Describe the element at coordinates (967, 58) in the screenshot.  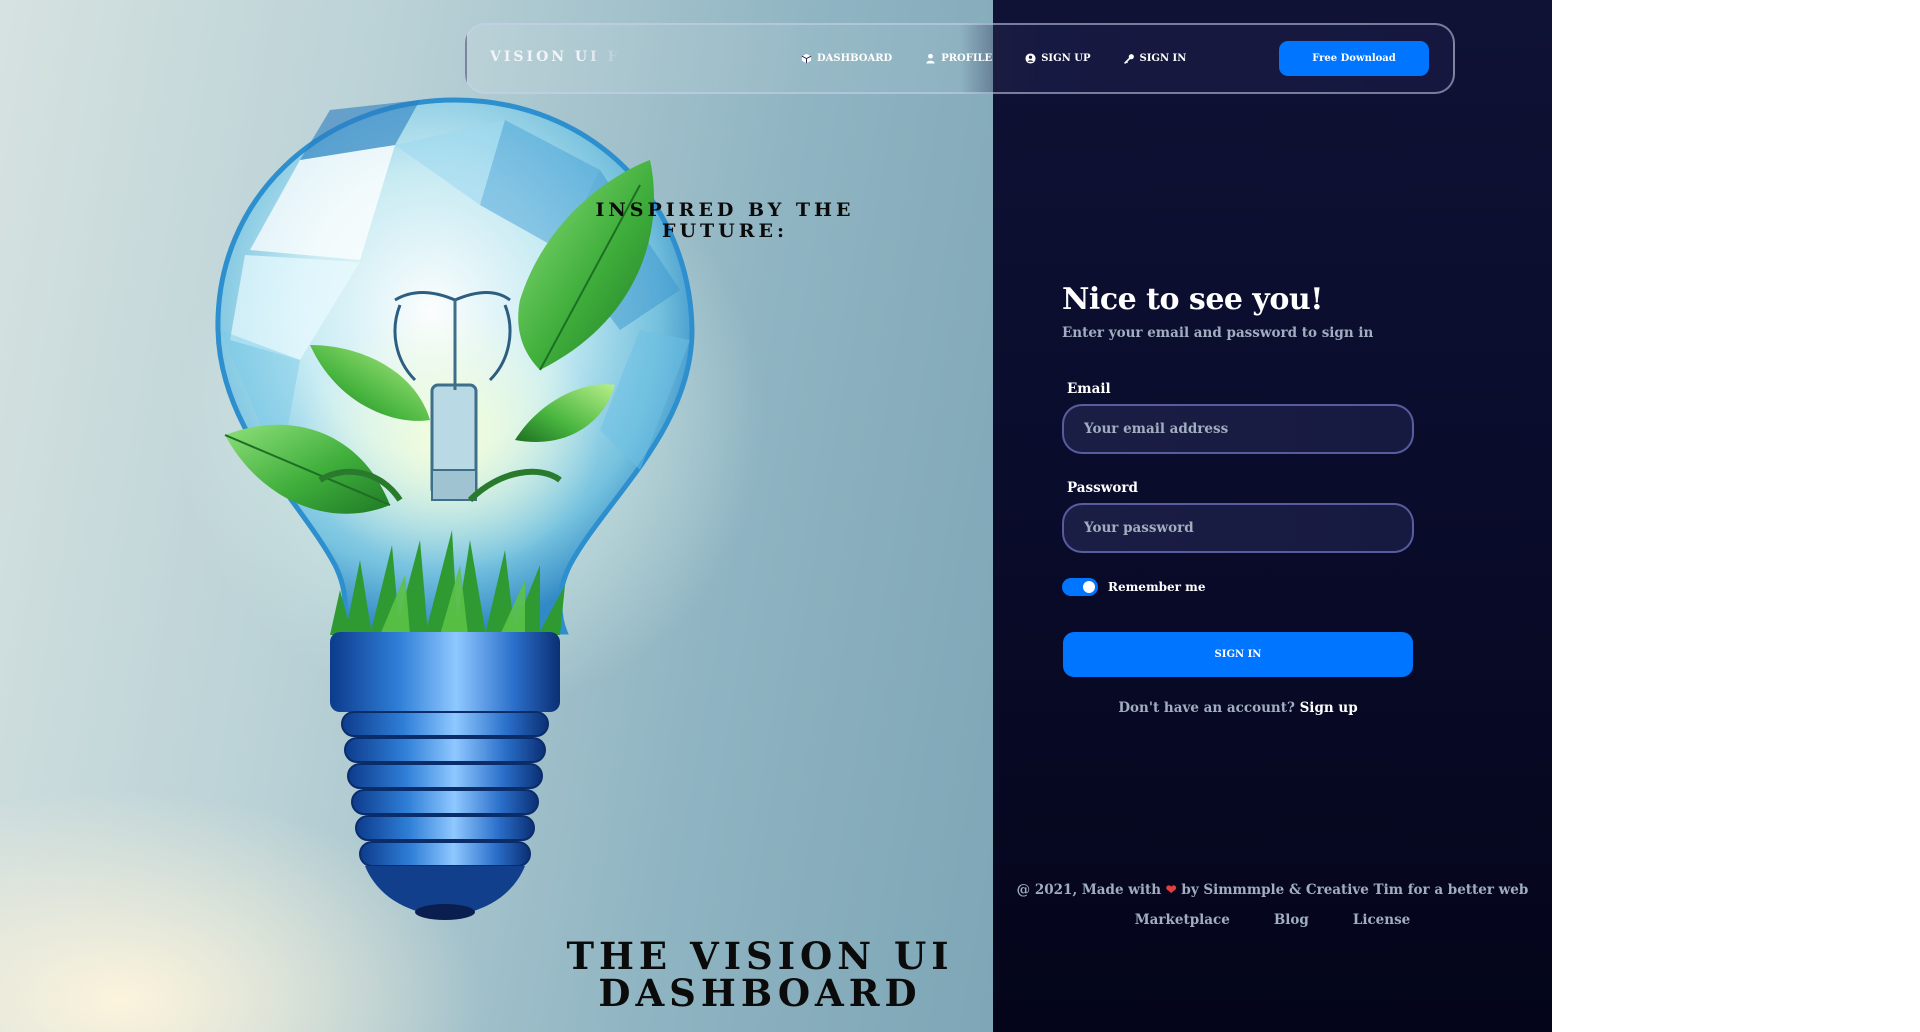
I see `nav-profile-label: PROFILE` at that location.